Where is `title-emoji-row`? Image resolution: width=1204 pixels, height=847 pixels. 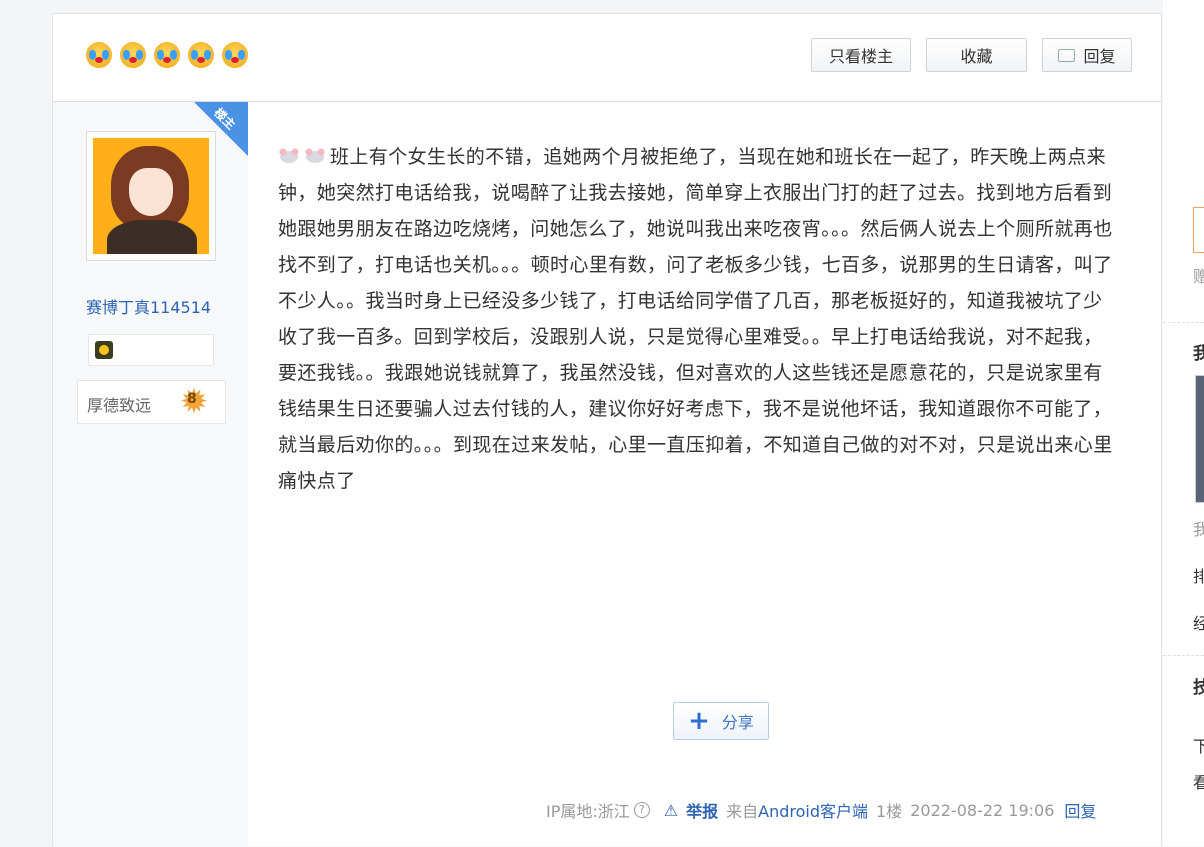 title-emoji-row is located at coordinates (167, 55).